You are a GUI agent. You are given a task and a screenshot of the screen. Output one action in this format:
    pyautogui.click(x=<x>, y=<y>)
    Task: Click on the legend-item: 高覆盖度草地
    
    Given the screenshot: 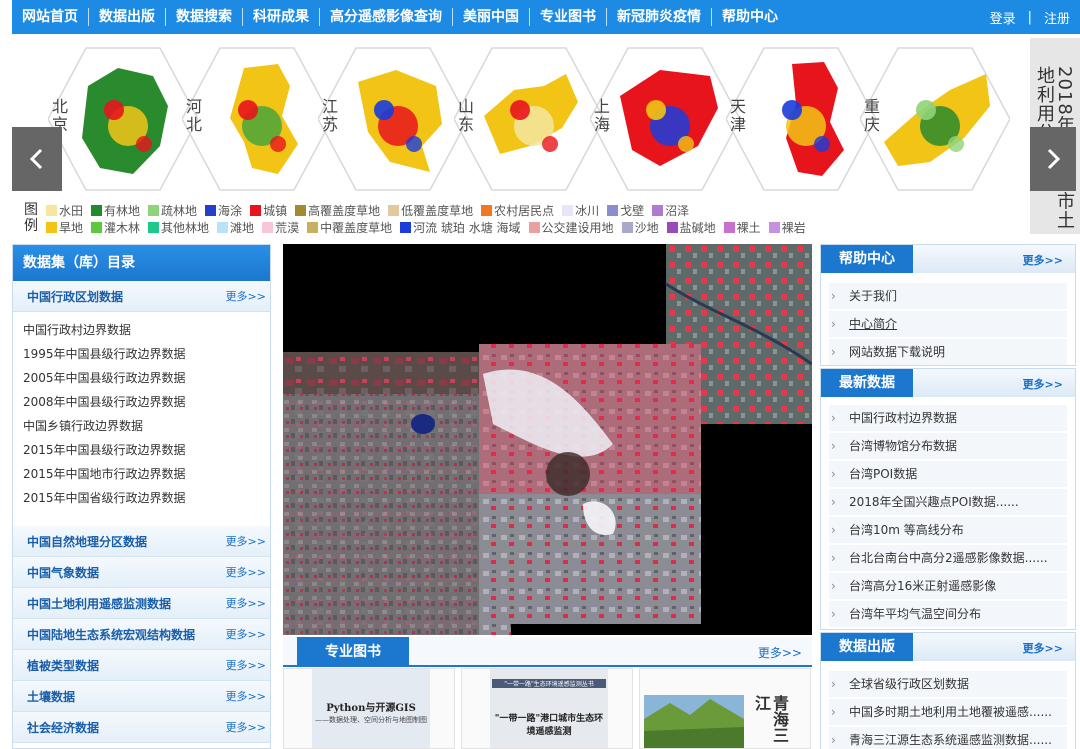 What is the action you would take?
    pyautogui.click(x=337, y=210)
    